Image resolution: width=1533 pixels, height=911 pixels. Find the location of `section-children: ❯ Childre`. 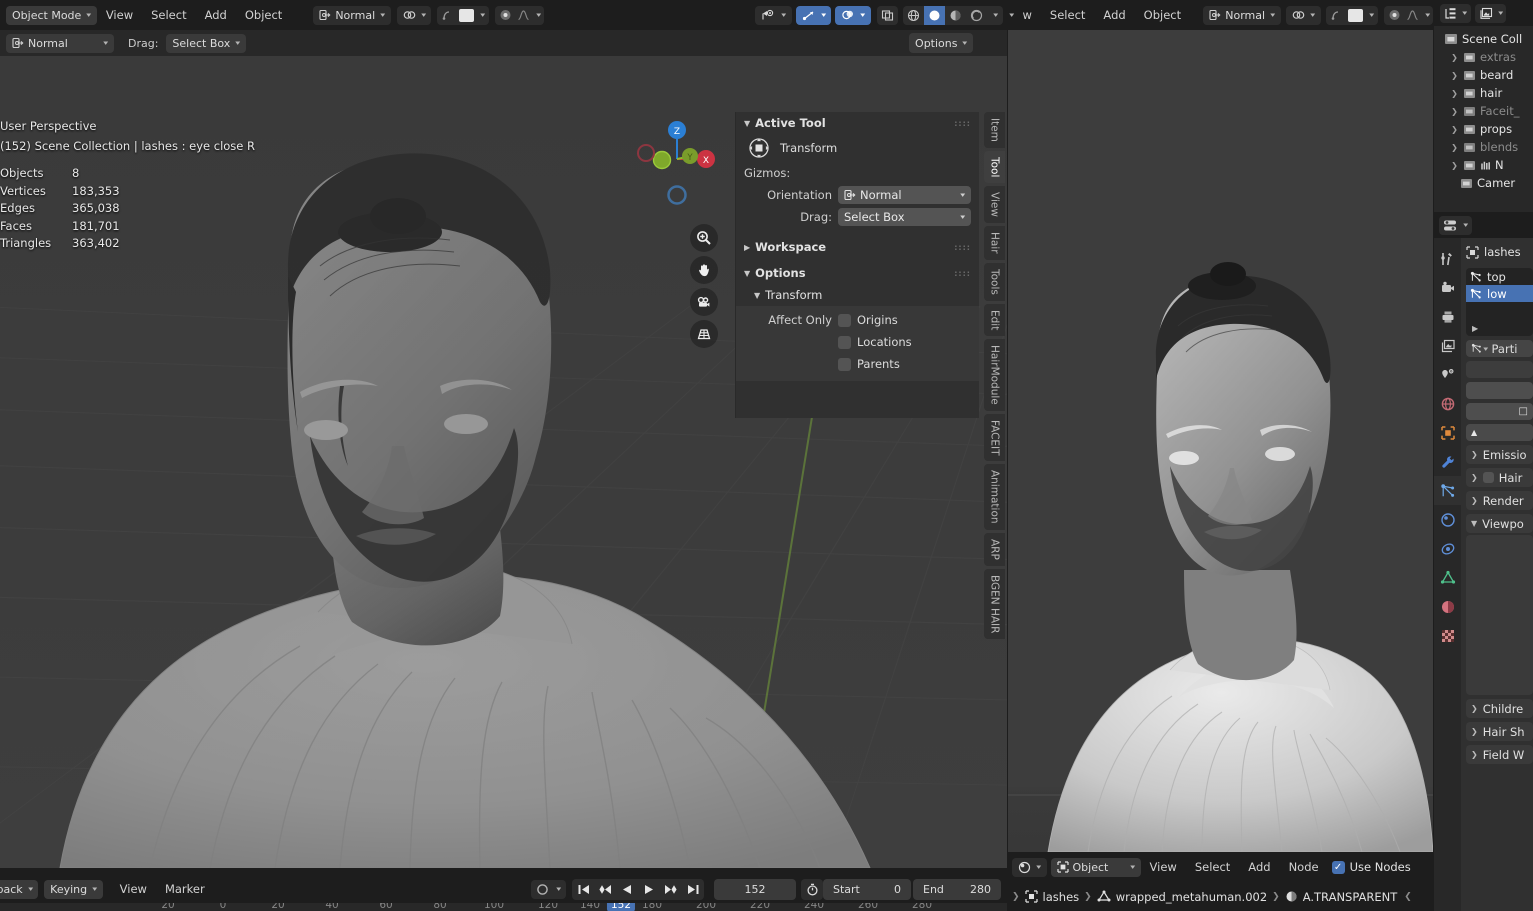

section-children: ❯ Childre is located at coordinates (1499, 708).